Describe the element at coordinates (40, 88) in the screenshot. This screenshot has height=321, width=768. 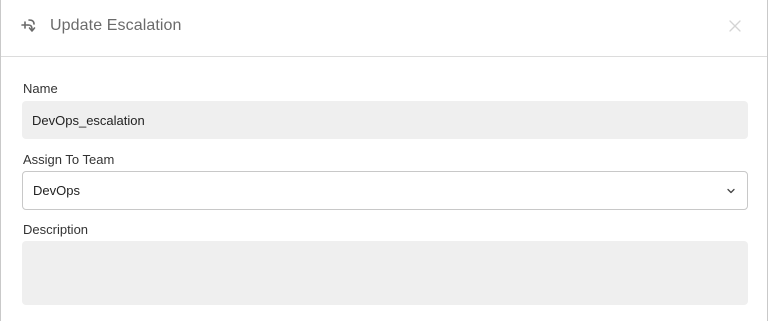
I see `name-label: Name` at that location.